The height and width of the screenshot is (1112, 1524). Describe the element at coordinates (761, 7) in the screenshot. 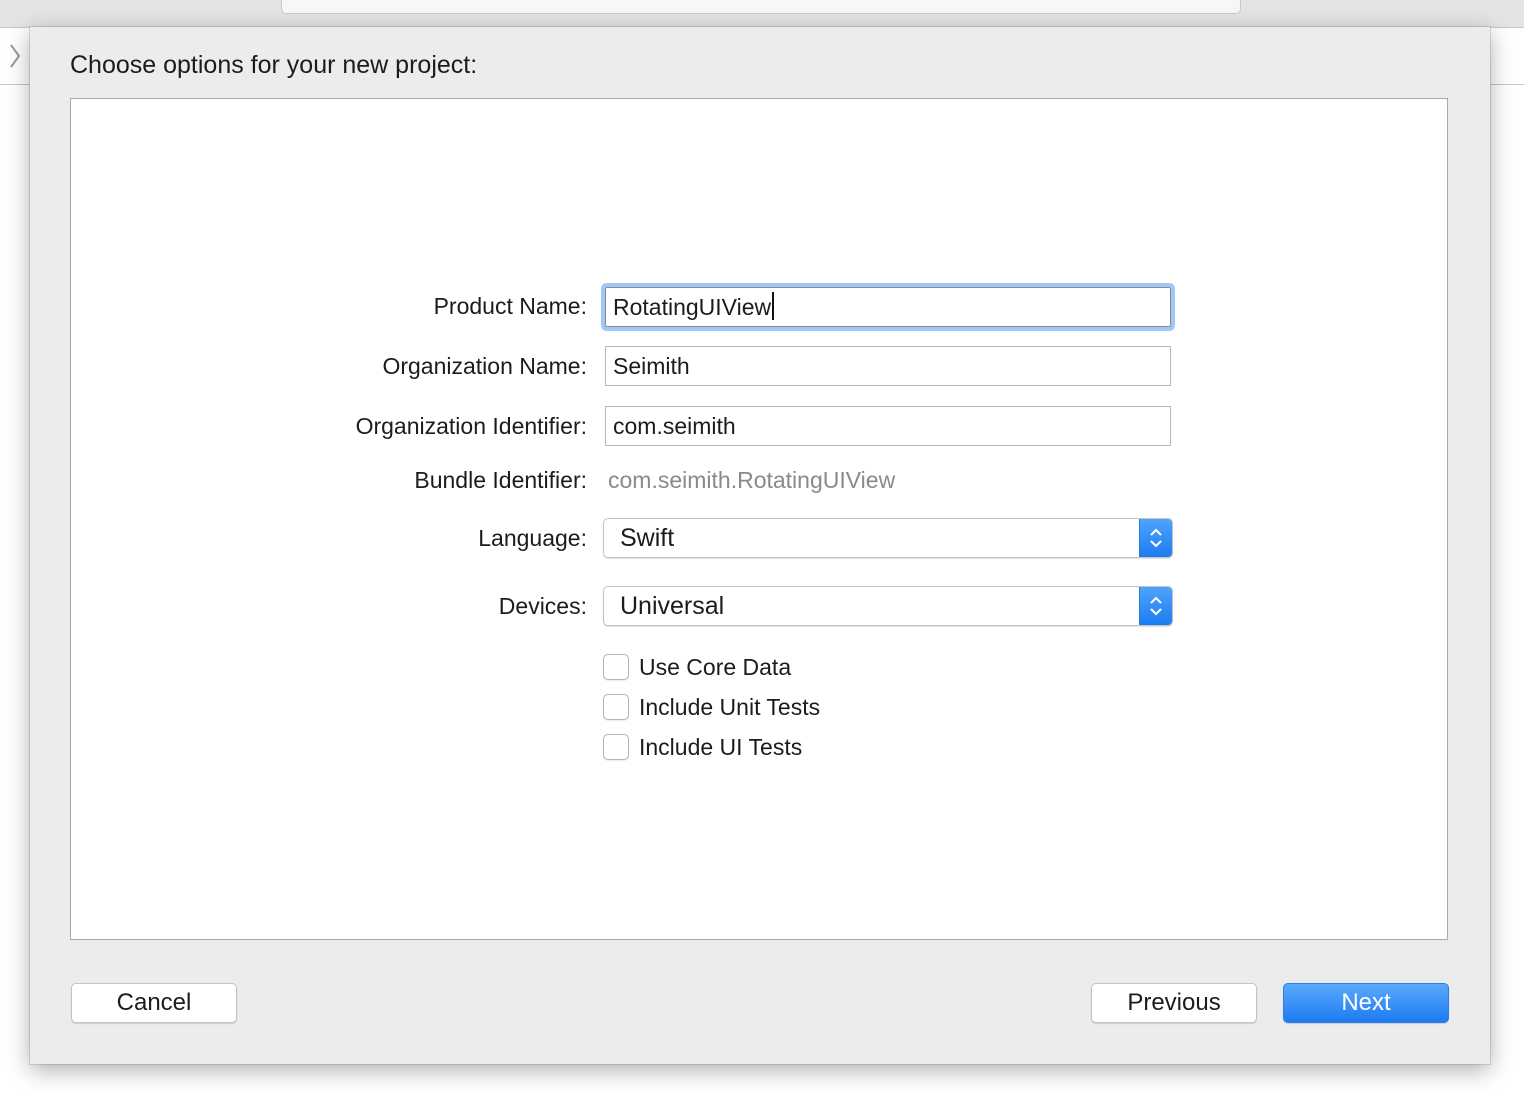

I see `toolbar-activity-field` at that location.